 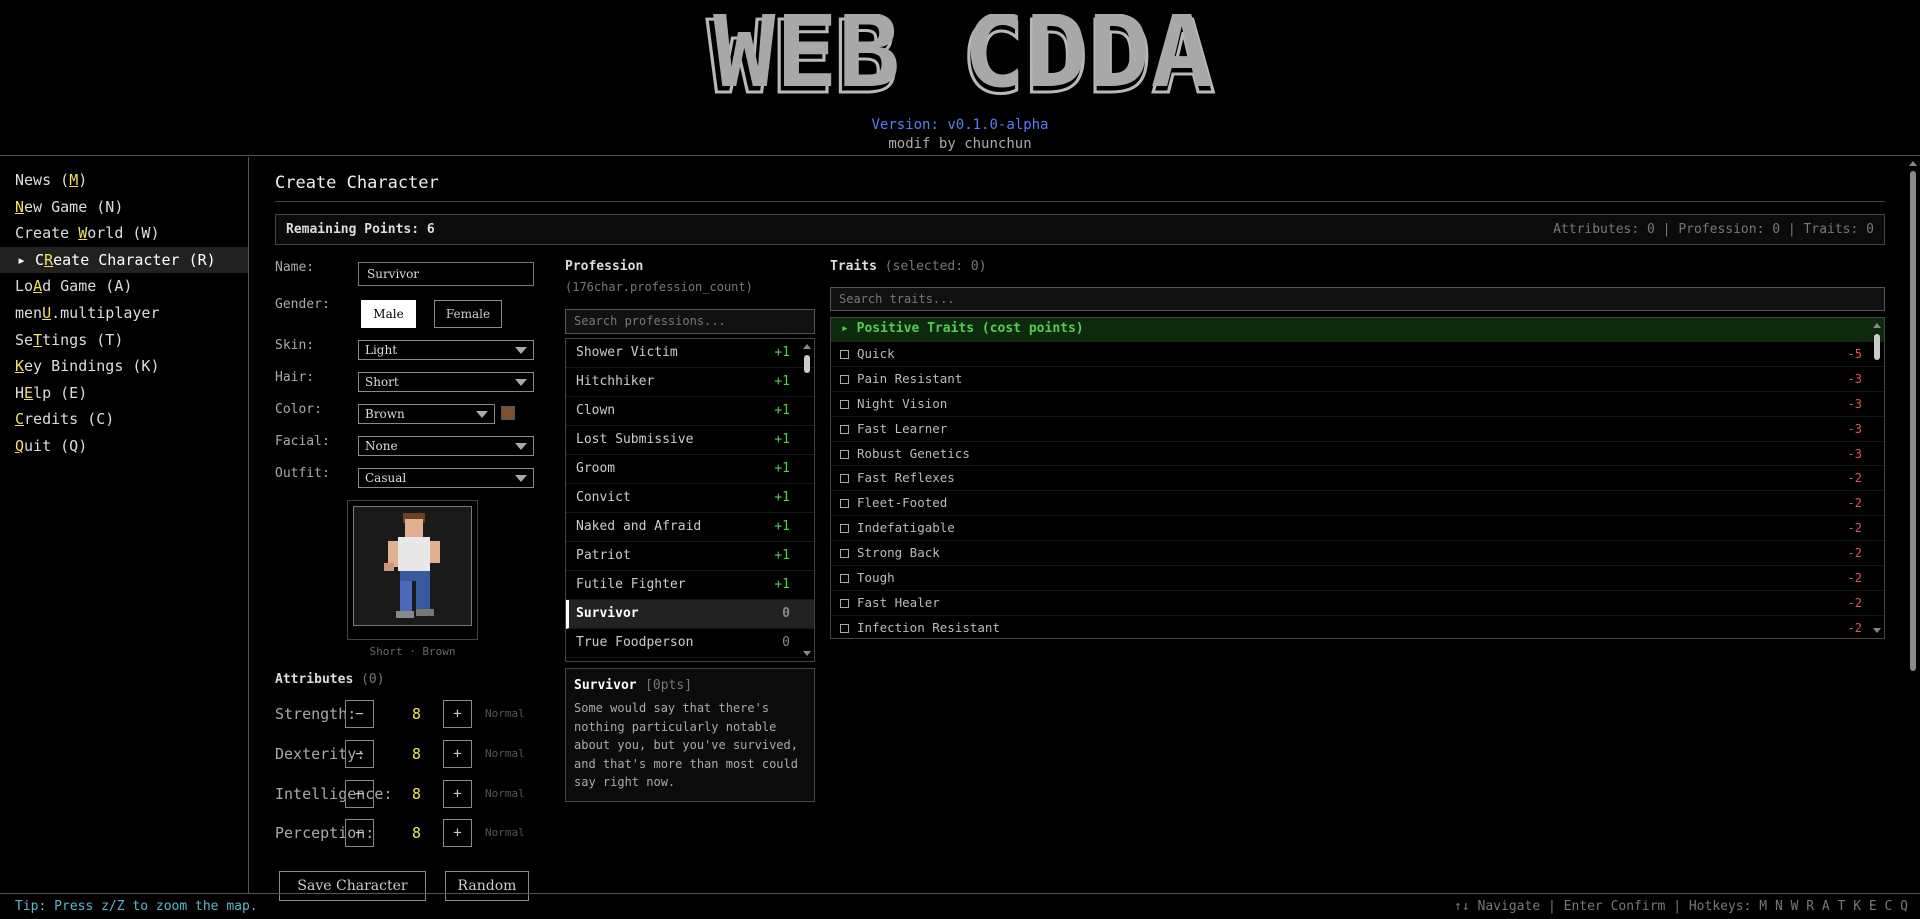 What do you see at coordinates (1854, 428) in the screenshot?
I see `trait-cost: -3` at bounding box center [1854, 428].